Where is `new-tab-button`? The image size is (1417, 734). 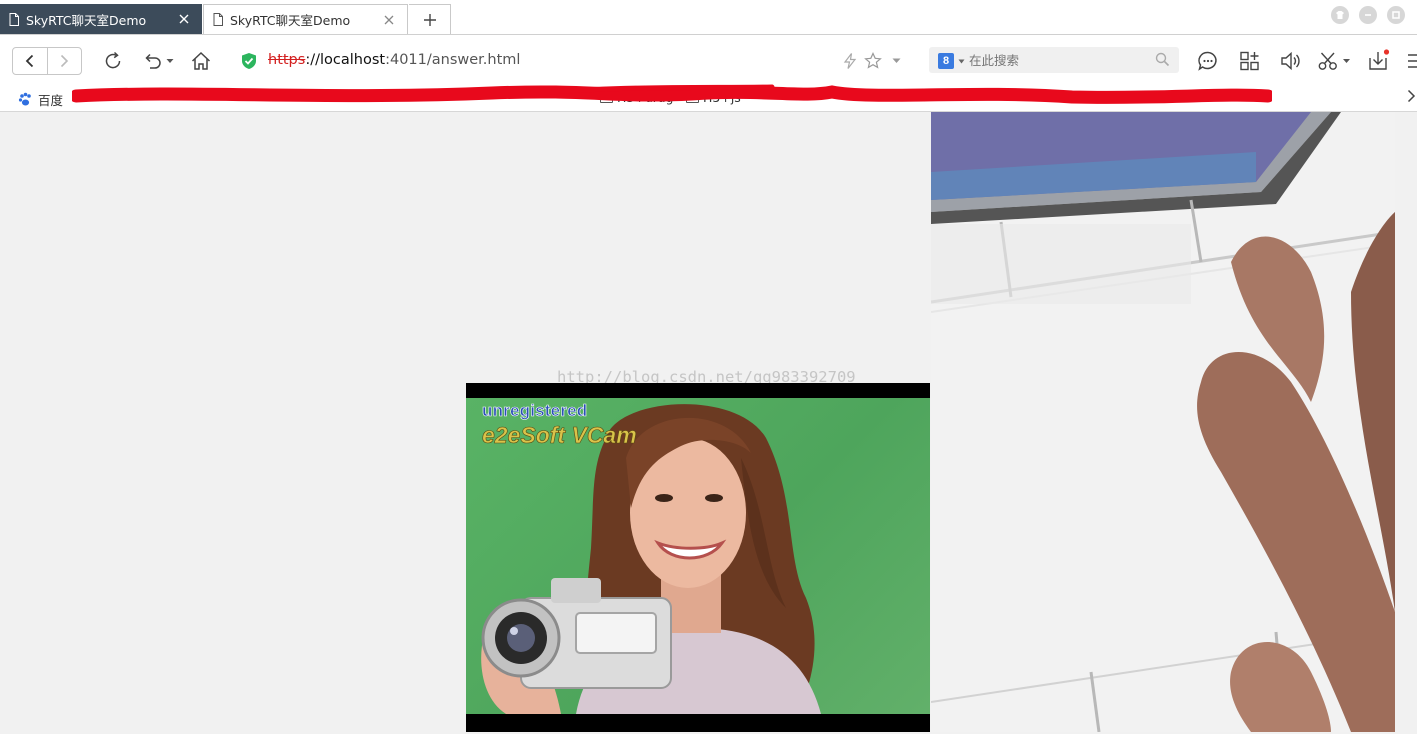
new-tab-button is located at coordinates (430, 19).